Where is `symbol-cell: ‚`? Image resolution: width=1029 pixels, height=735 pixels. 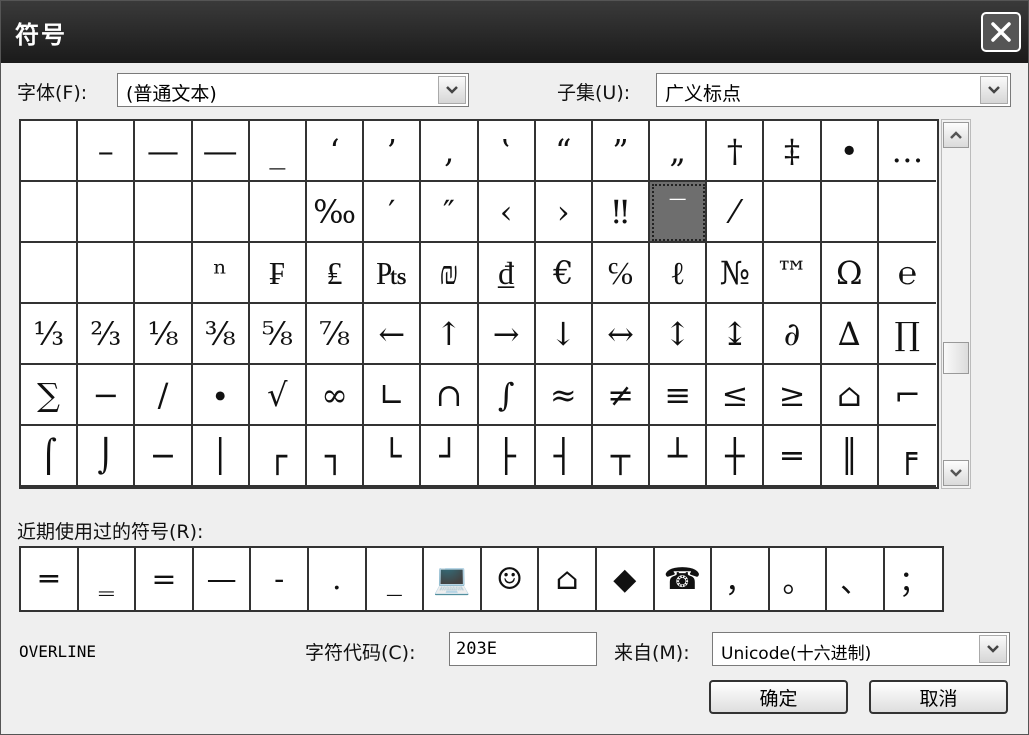 symbol-cell: ‚ is located at coordinates (450, 151).